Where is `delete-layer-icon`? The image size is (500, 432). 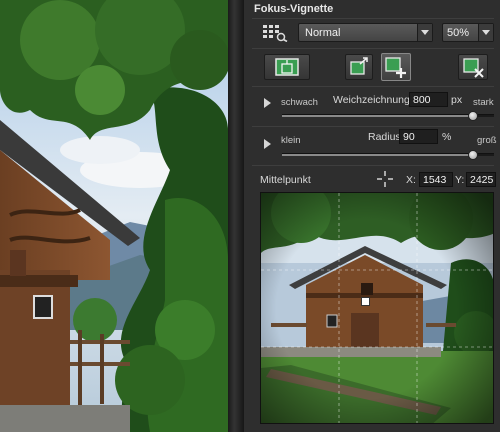 delete-layer-icon is located at coordinates (473, 68).